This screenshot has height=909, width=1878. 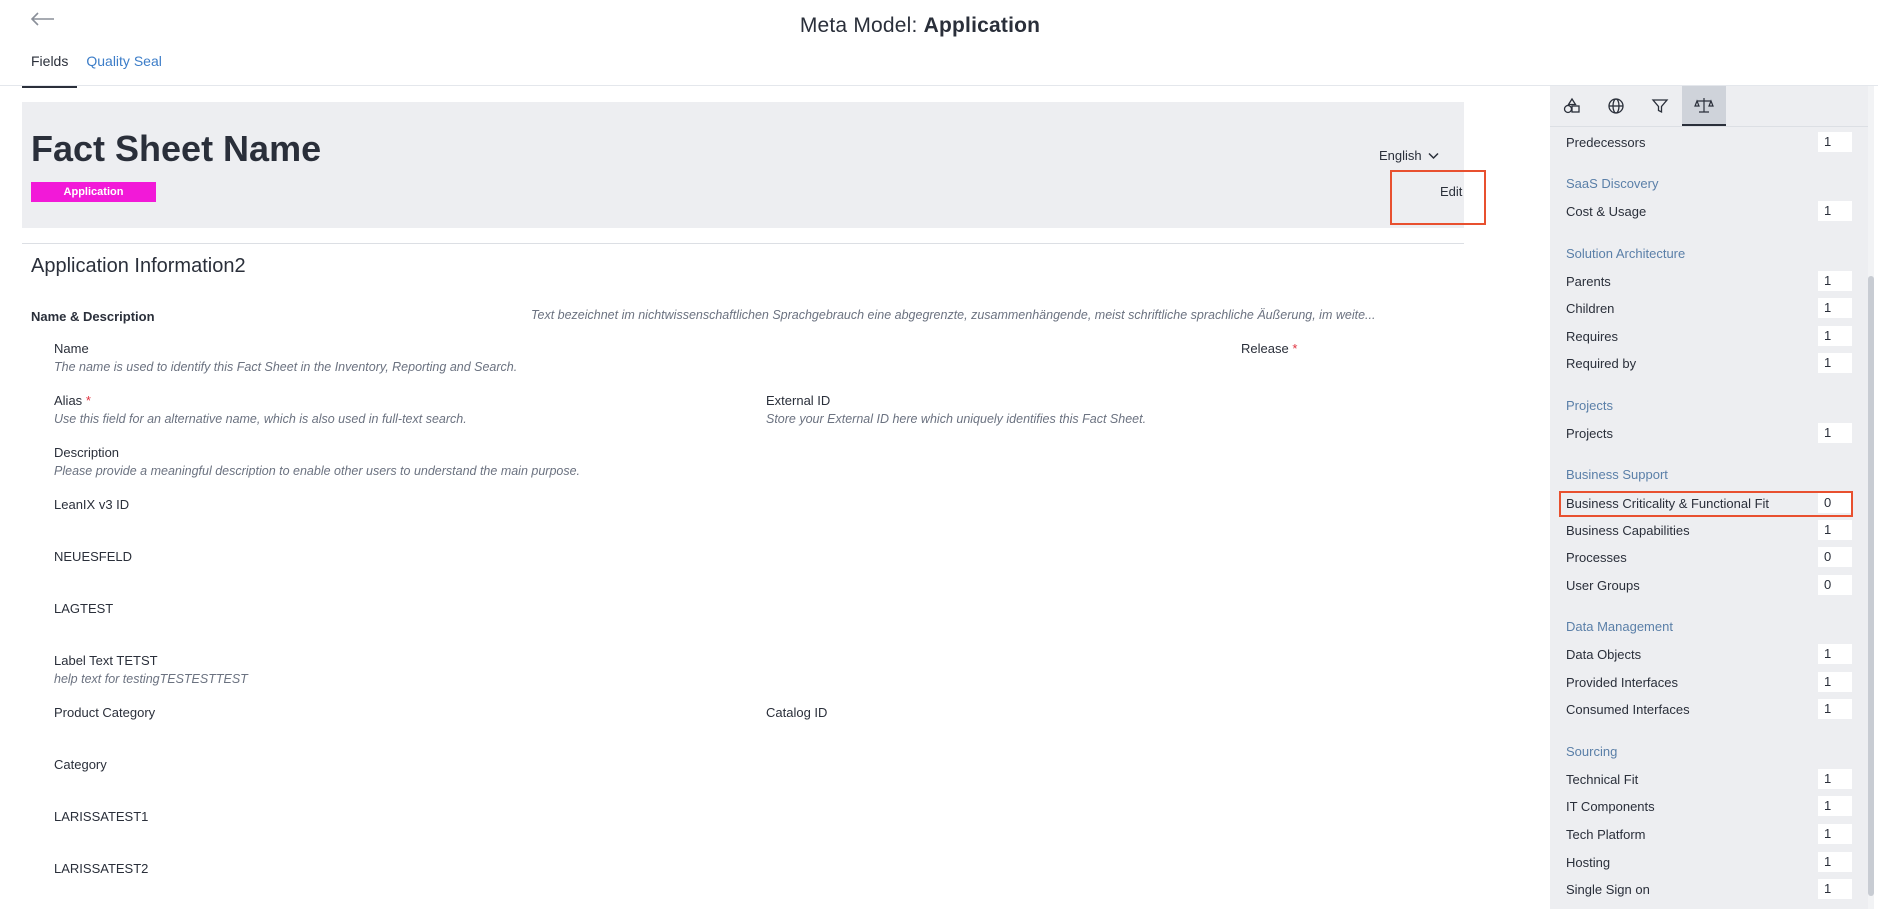 I want to click on field-category: Category, so click(x=80, y=764).